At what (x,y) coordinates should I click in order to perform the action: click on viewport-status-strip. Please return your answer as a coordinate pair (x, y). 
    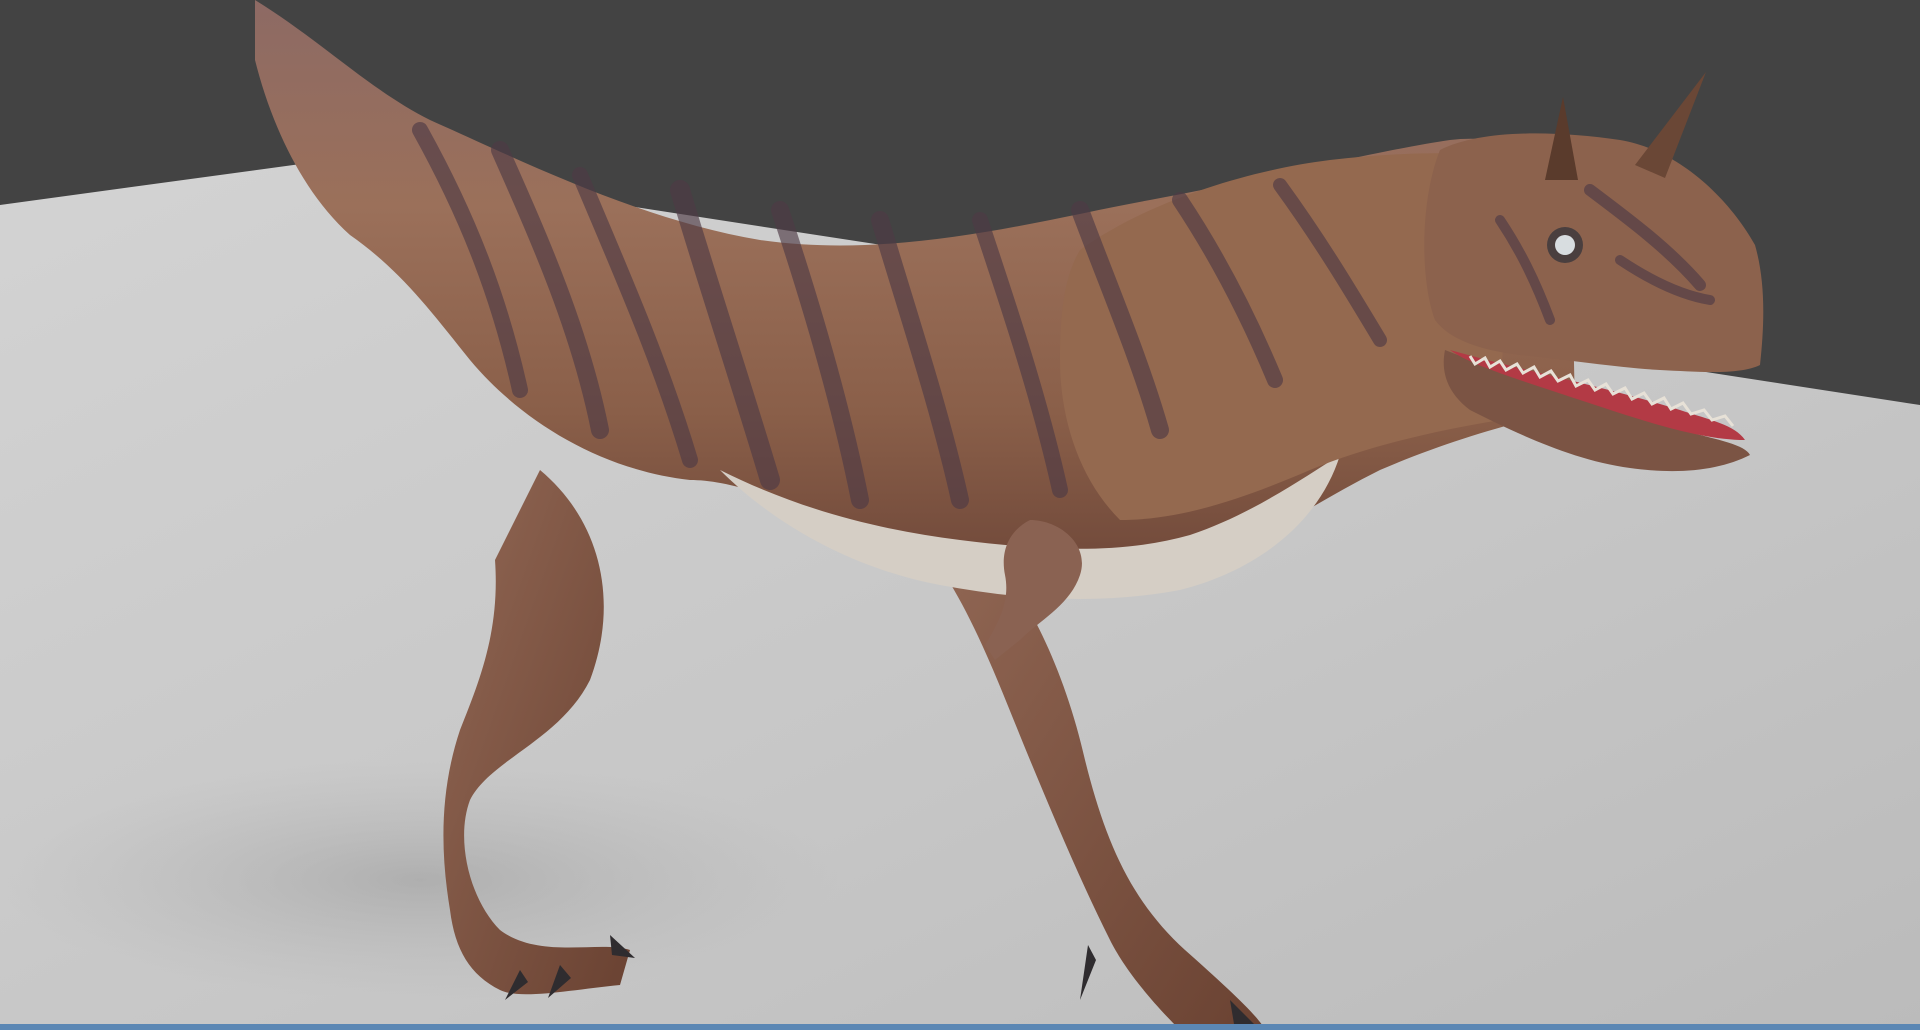
    Looking at the image, I should click on (960, 1027).